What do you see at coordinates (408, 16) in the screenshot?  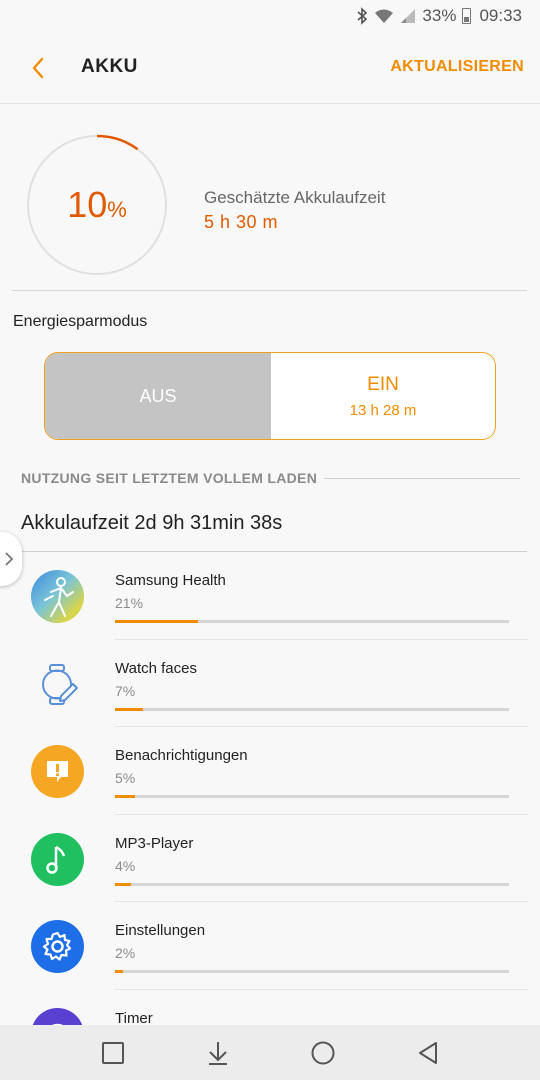 I see `signal-icon` at bounding box center [408, 16].